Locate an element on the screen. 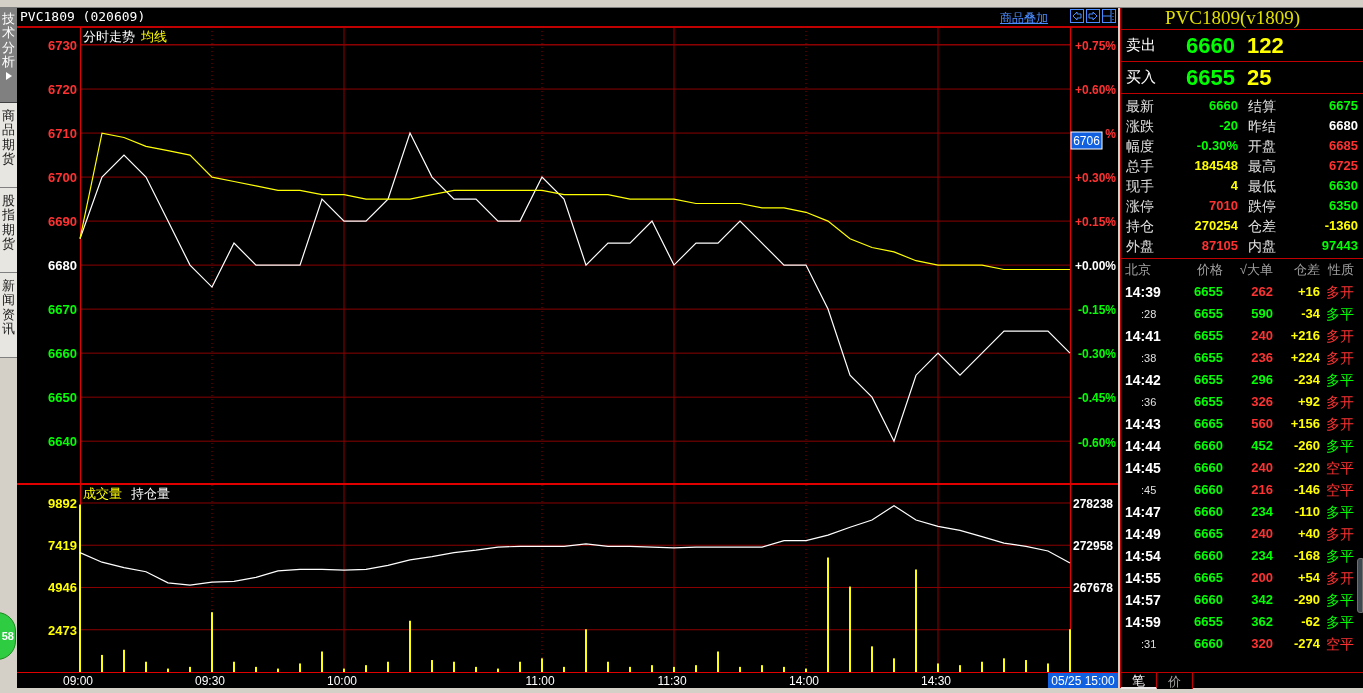 The image size is (1363, 693). quote-title: PVC1809(v1809) is located at coordinates (1233, 18).